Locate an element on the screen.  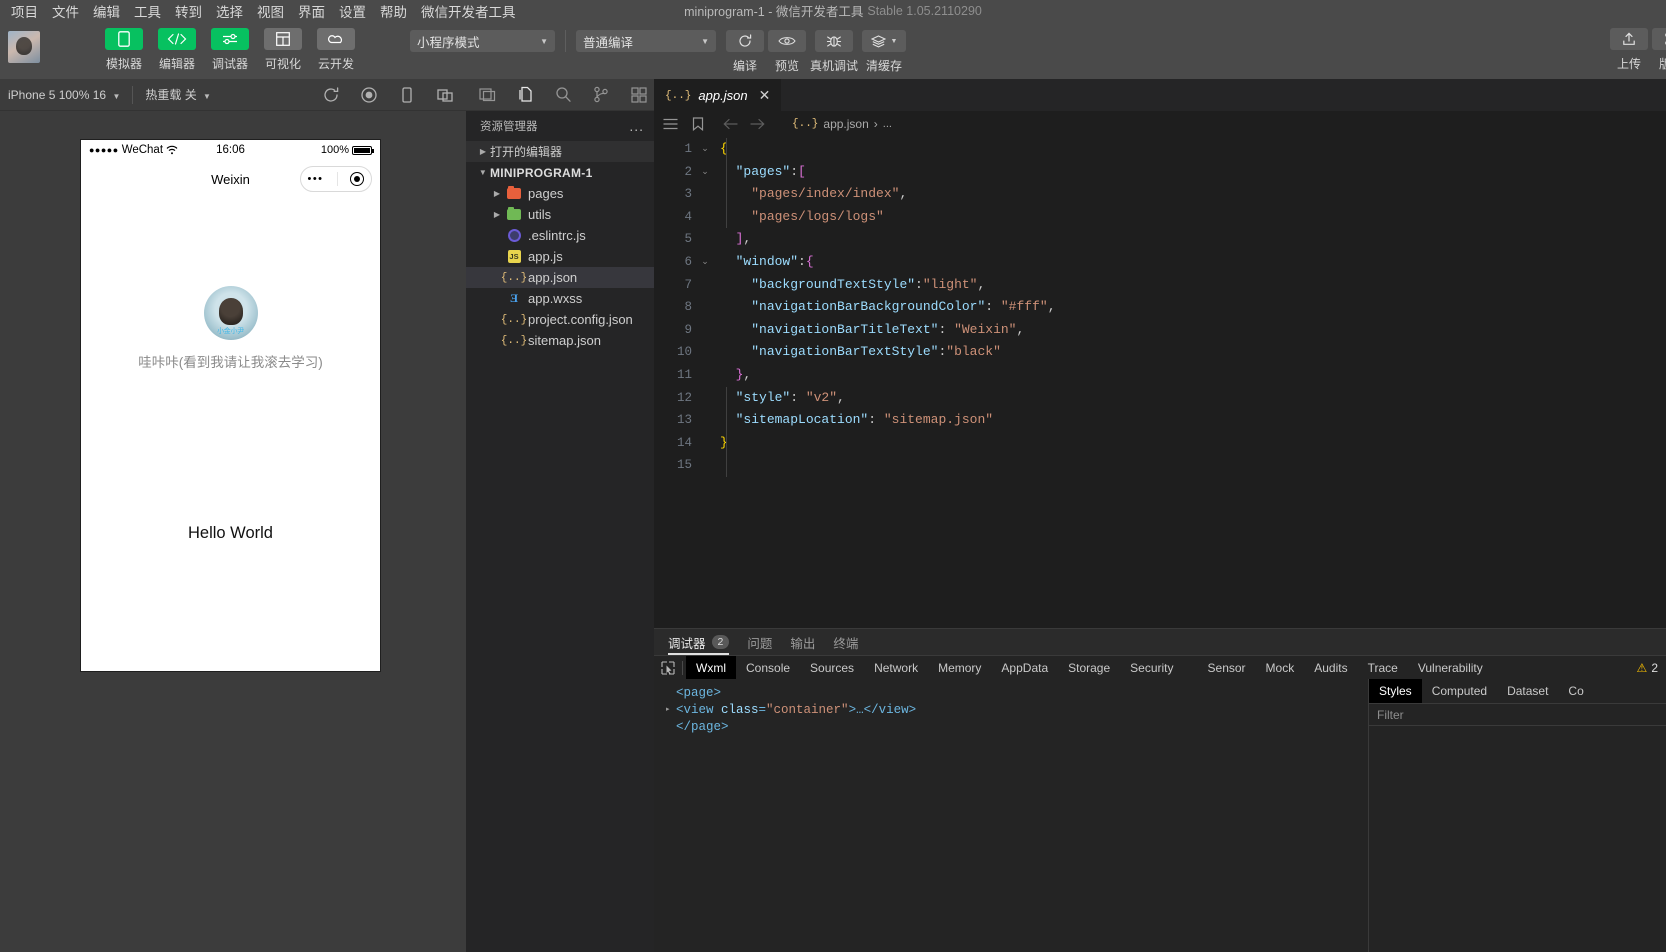
devtools-tab-sensor: Sensor is located at coordinates (1227, 668).